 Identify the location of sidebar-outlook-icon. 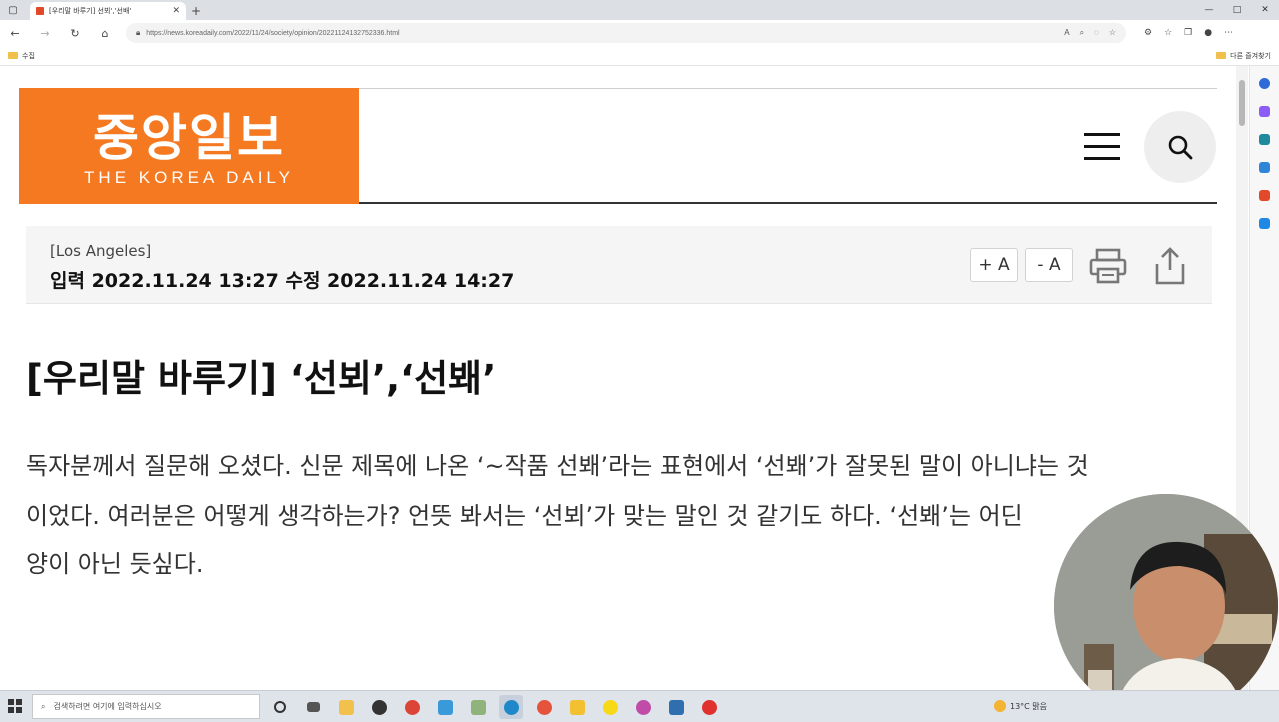
(1264, 223).